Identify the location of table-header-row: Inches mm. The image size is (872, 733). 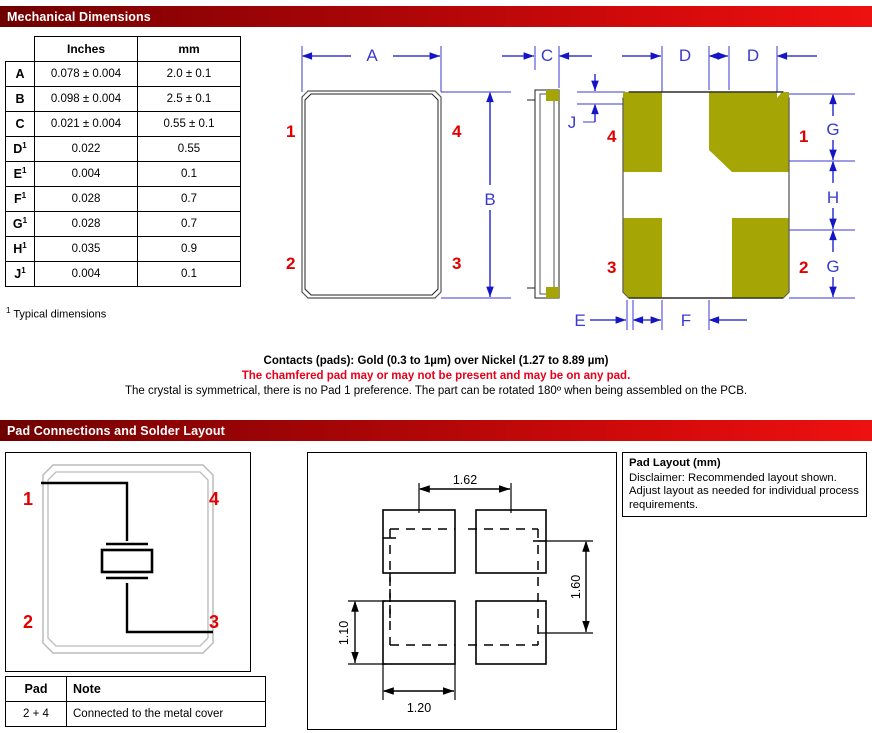
(123, 49).